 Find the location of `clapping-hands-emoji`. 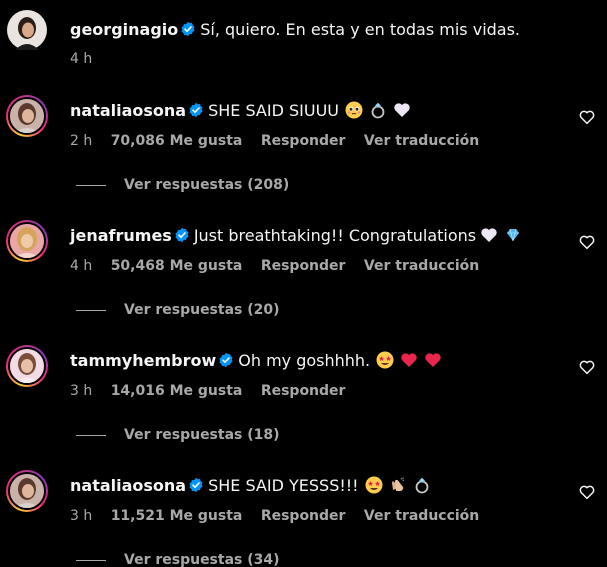

clapping-hands-emoji is located at coordinates (397, 484).